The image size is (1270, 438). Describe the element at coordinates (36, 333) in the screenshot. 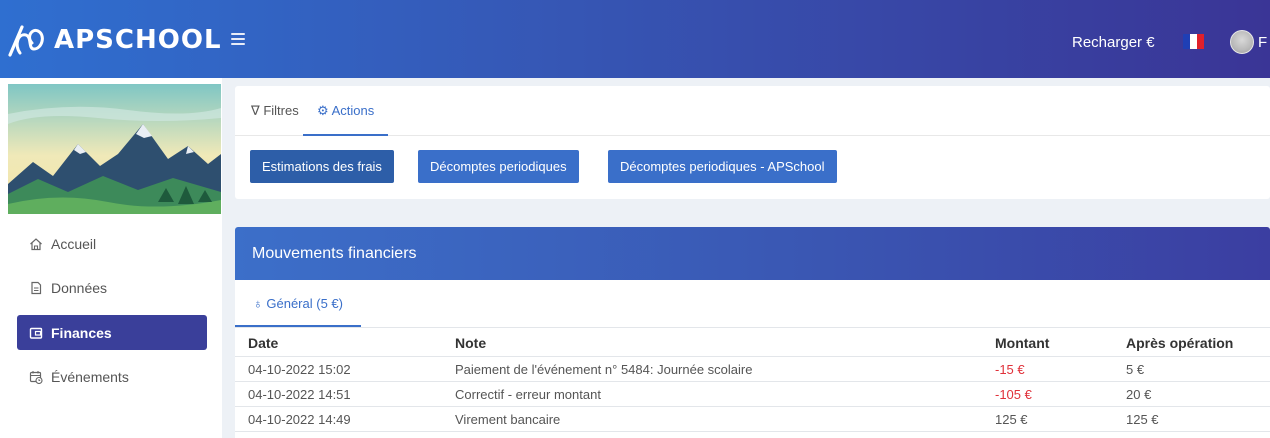

I see `wallet-icon` at that location.